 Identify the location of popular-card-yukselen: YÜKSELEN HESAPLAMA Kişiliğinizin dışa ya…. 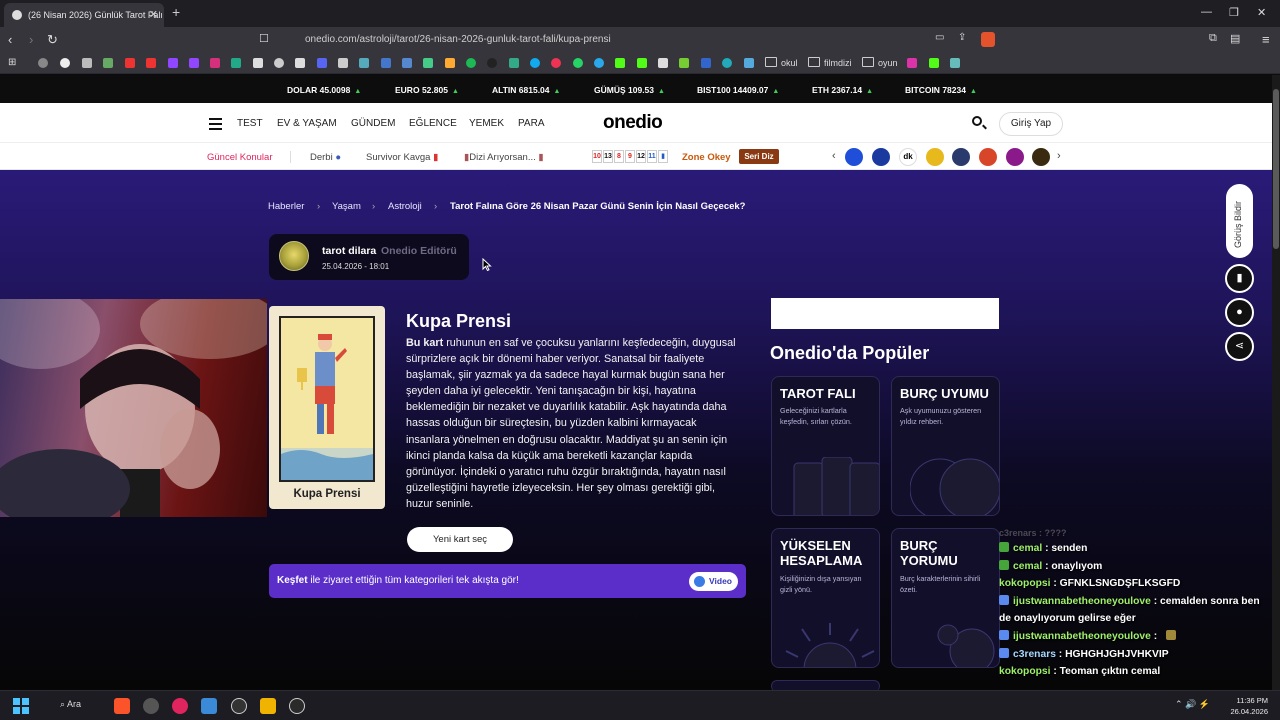
(825, 598).